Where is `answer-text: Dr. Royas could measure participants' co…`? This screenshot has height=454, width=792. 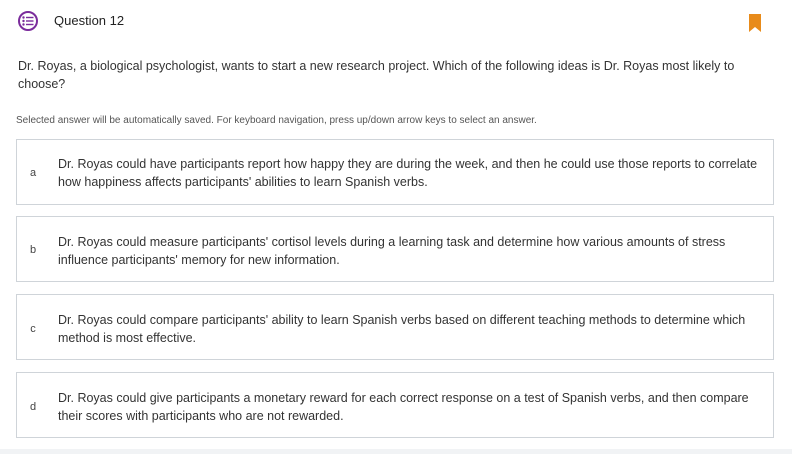
answer-text: Dr. Royas could measure participants' co… is located at coordinates (392, 251).